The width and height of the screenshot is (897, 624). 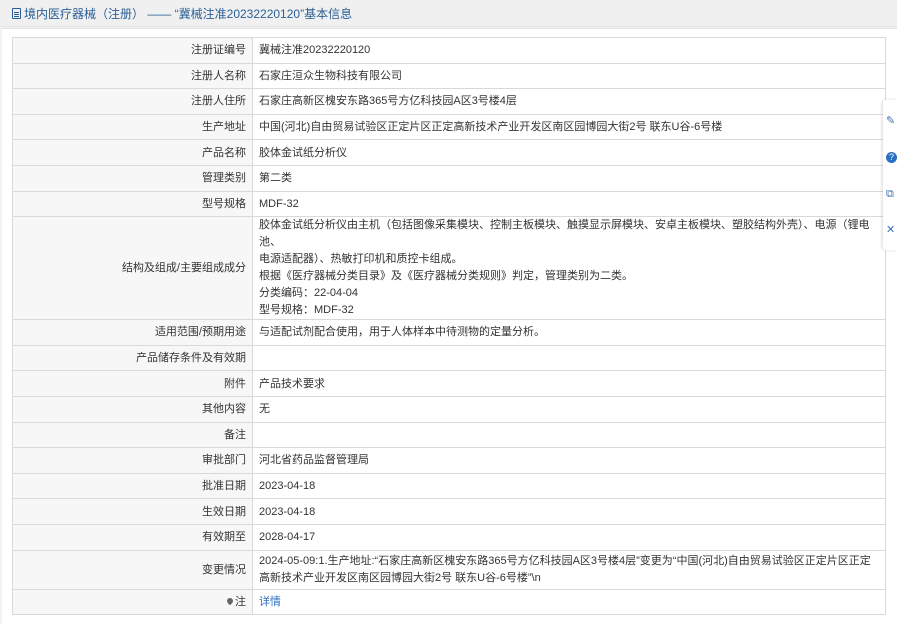 What do you see at coordinates (132, 50) in the screenshot?
I see `row-label: 注册证编号` at bounding box center [132, 50].